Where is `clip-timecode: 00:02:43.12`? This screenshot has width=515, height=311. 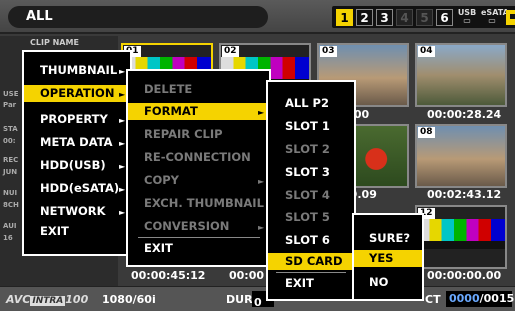
clip-timecode: 00:02:43.12 is located at coordinates (464, 194).